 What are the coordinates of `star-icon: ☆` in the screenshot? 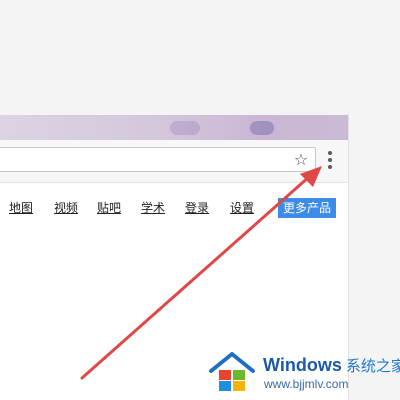 It's located at (301, 160).